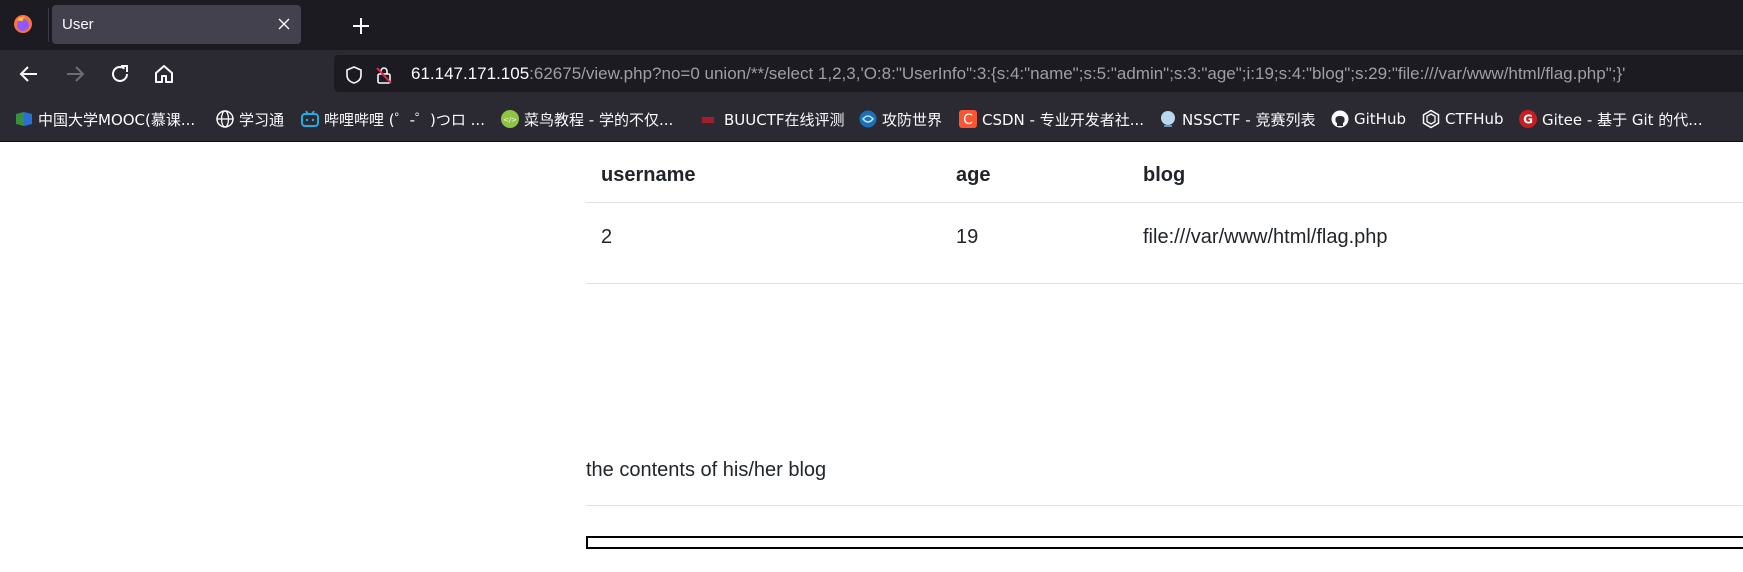  I want to click on firefox-logo-icon, so click(23, 24).